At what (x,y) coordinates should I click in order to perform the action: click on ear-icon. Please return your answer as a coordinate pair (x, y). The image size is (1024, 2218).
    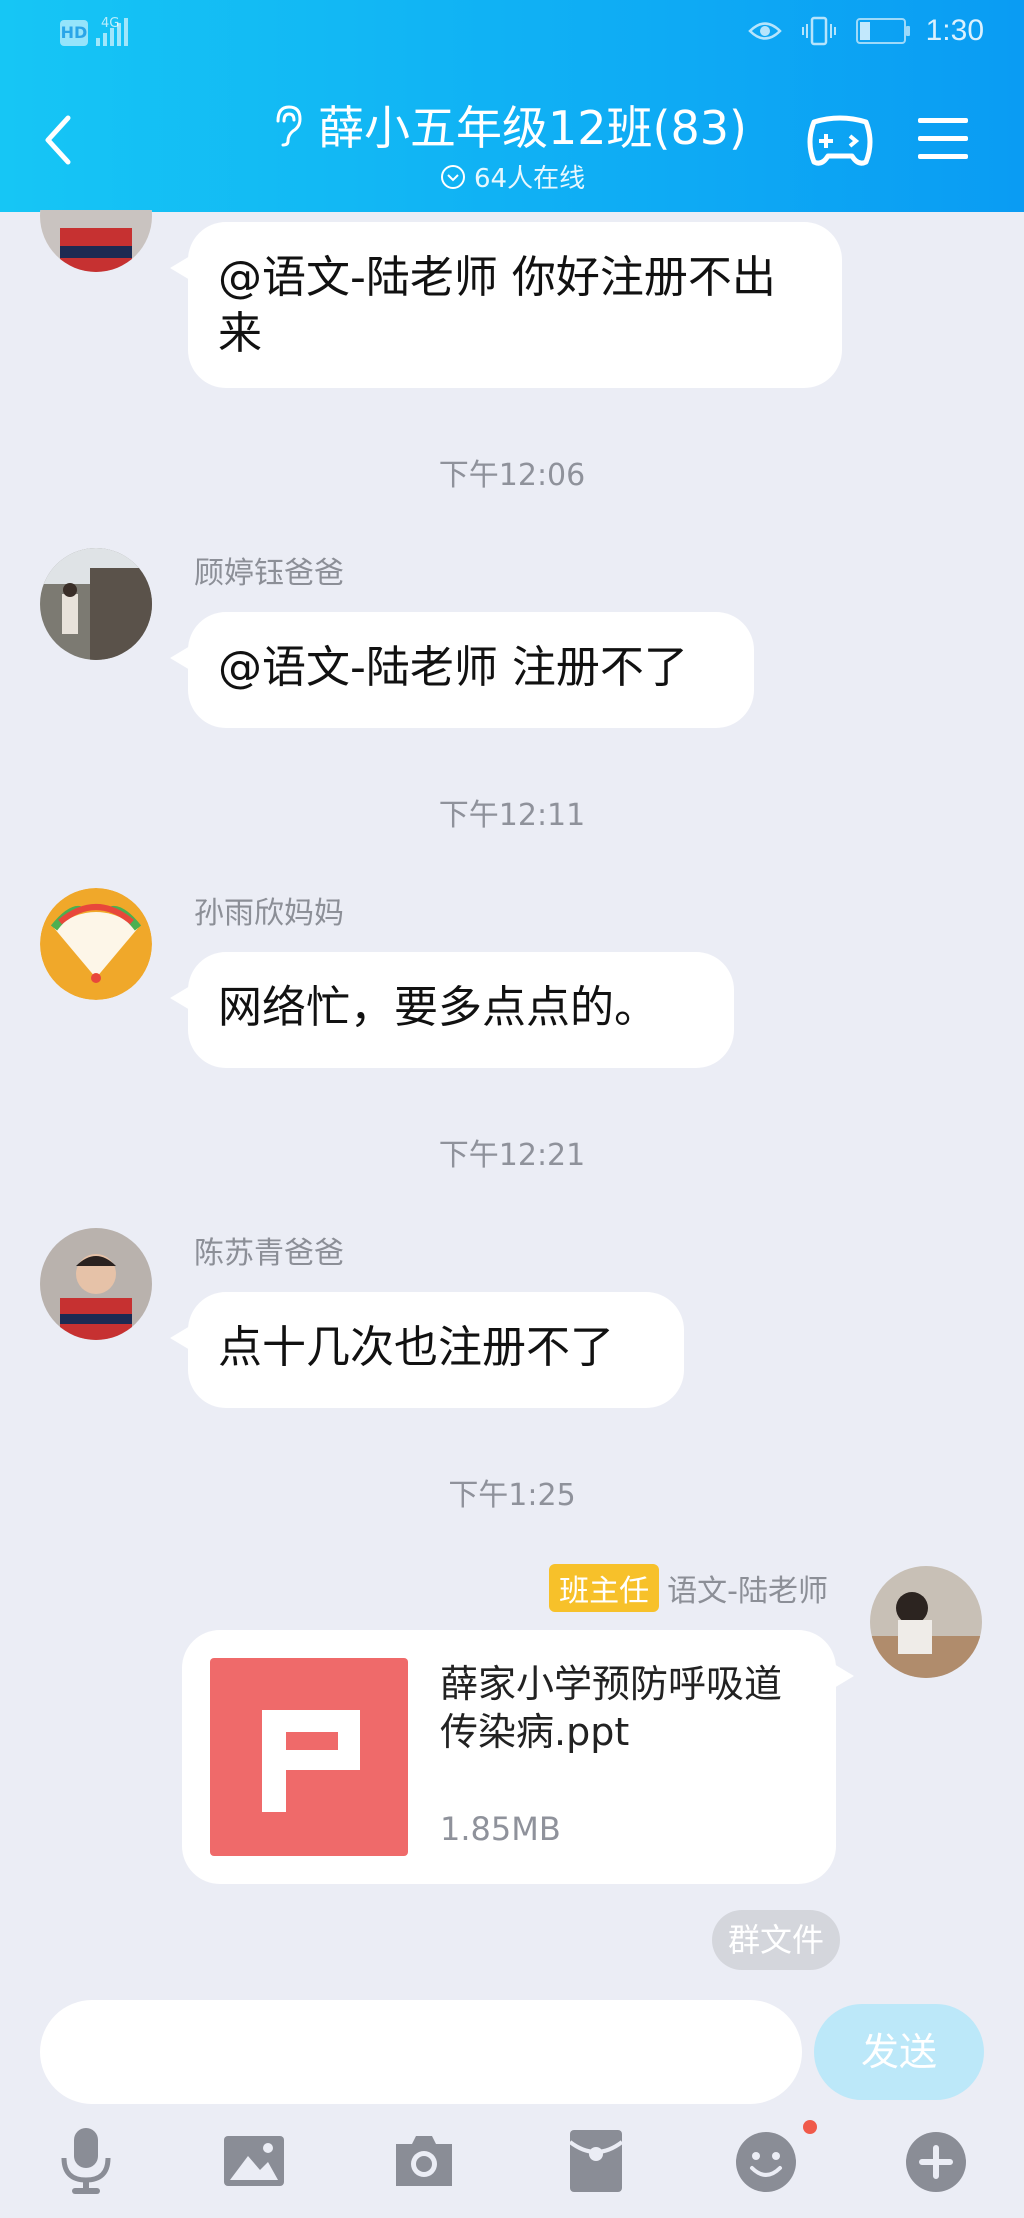
    Looking at the image, I should click on (289, 126).